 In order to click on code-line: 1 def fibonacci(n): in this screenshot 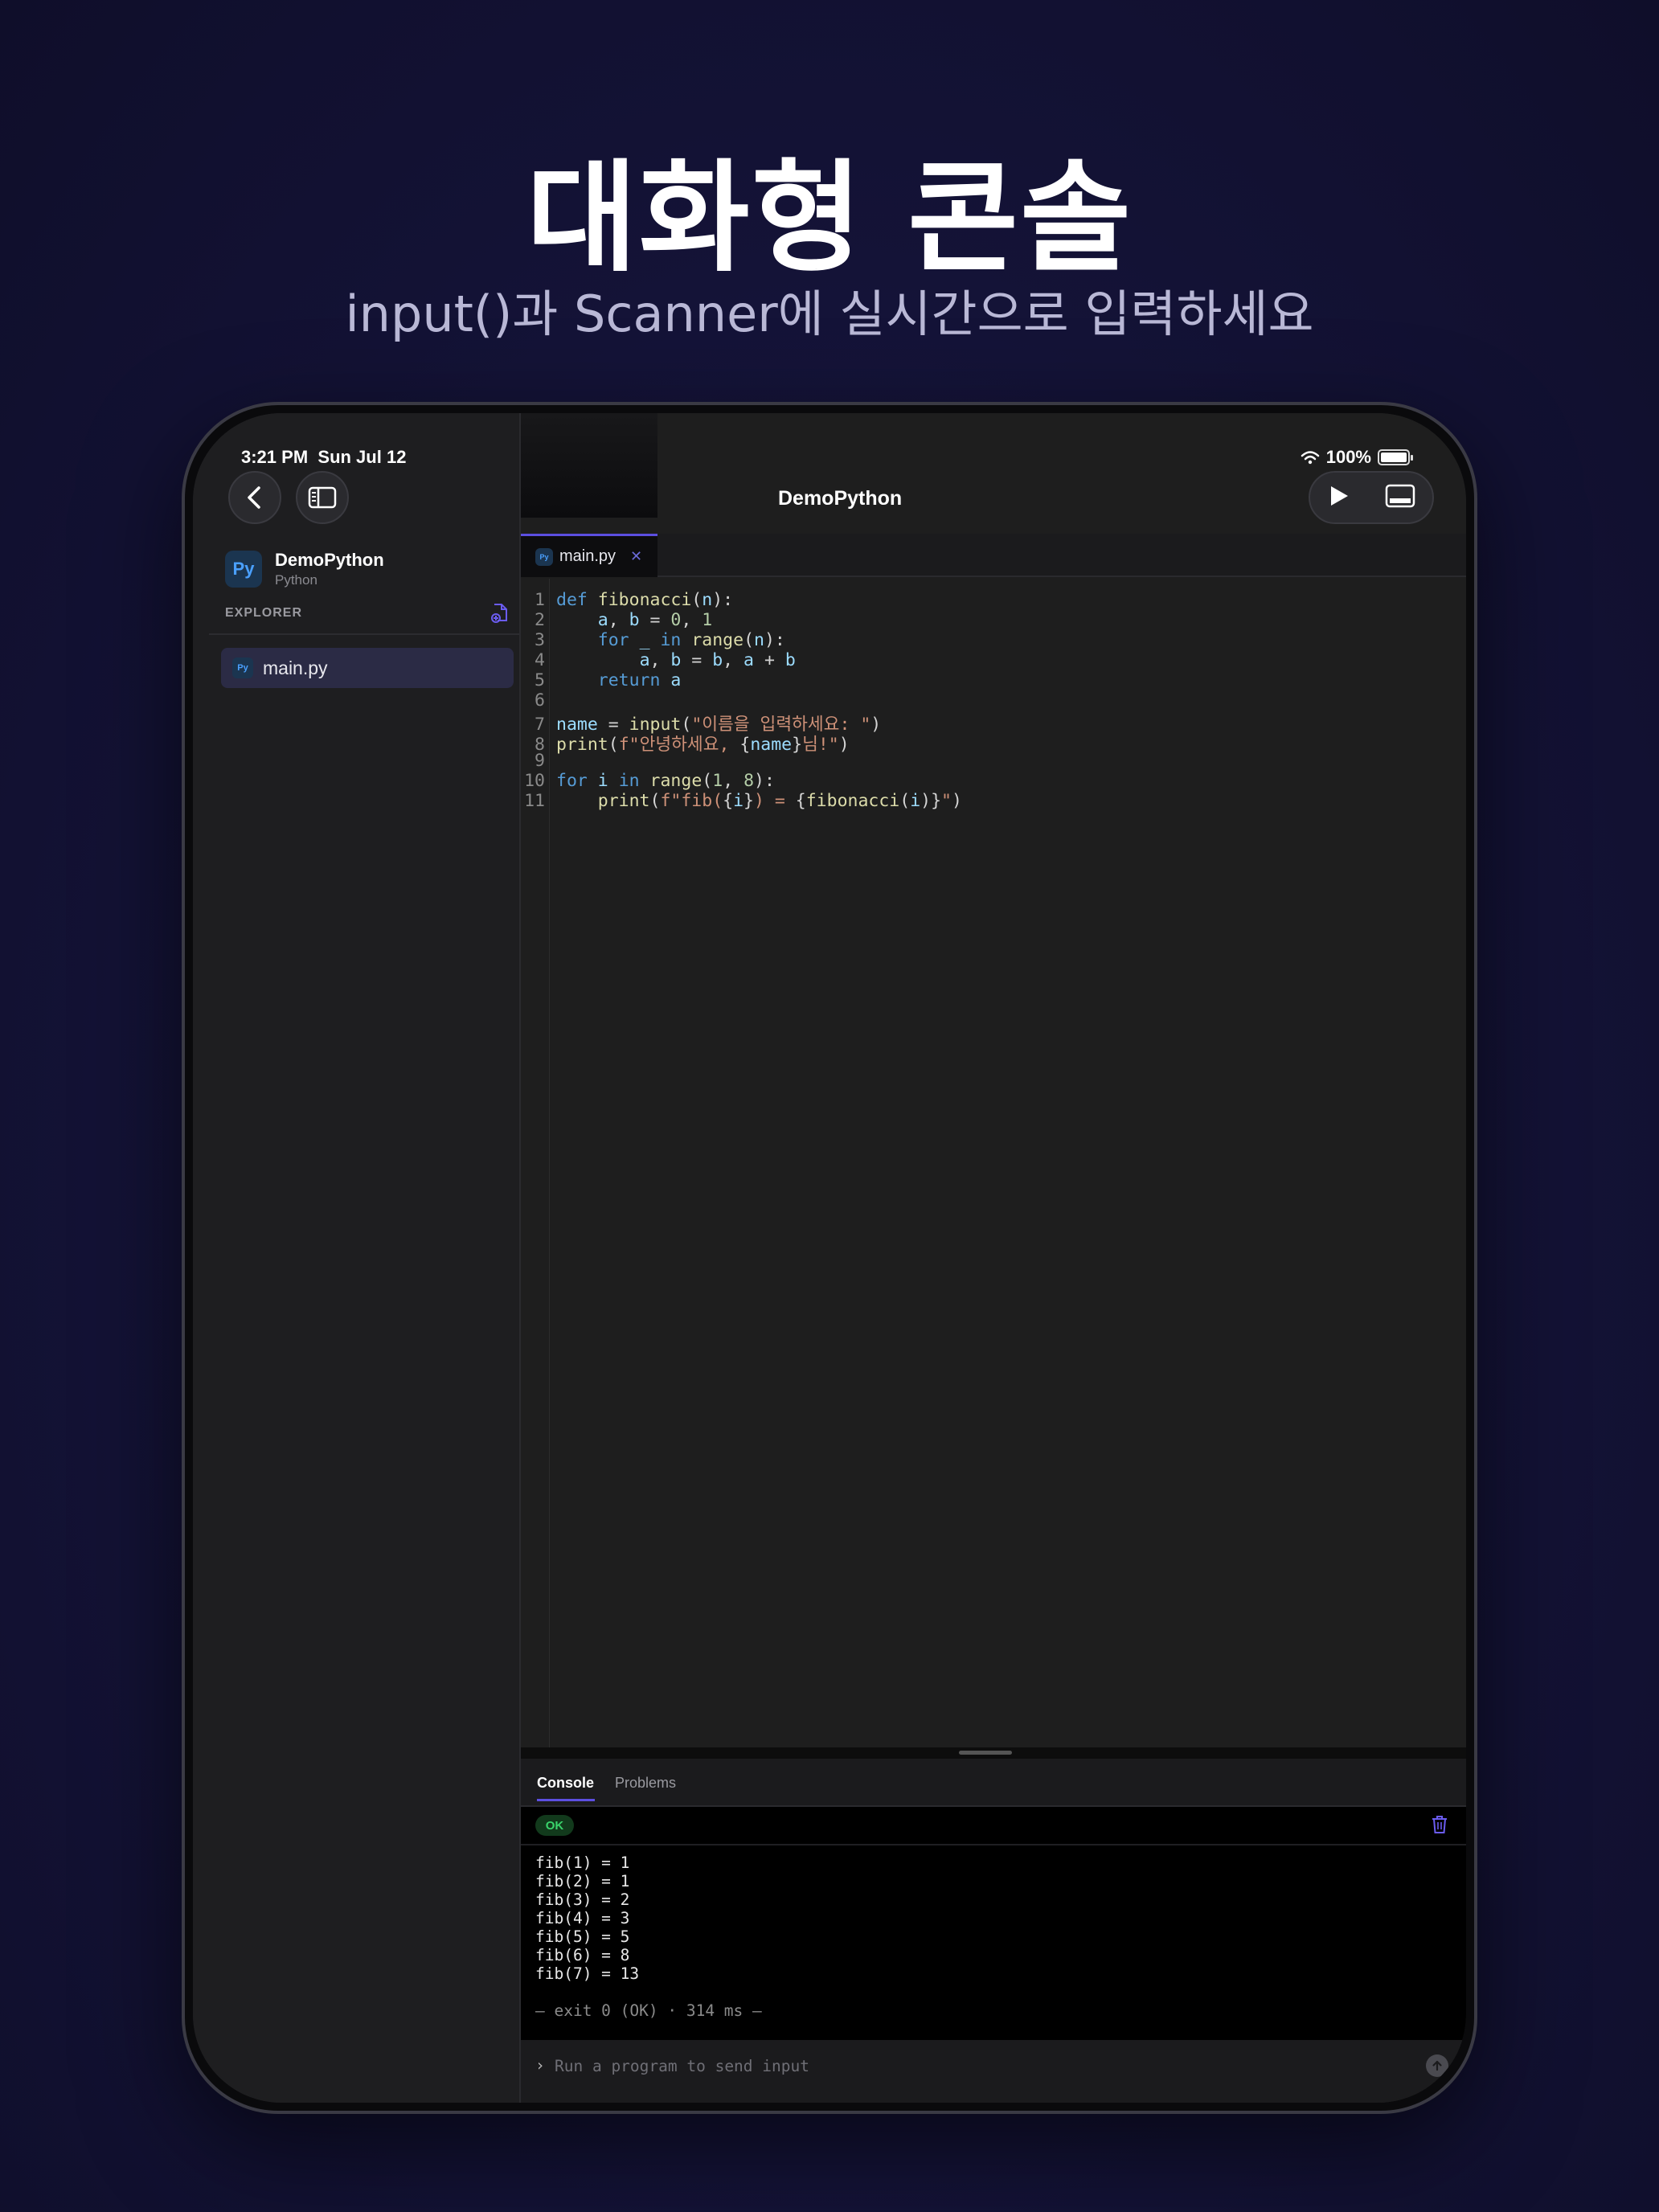, I will do `click(634, 600)`.